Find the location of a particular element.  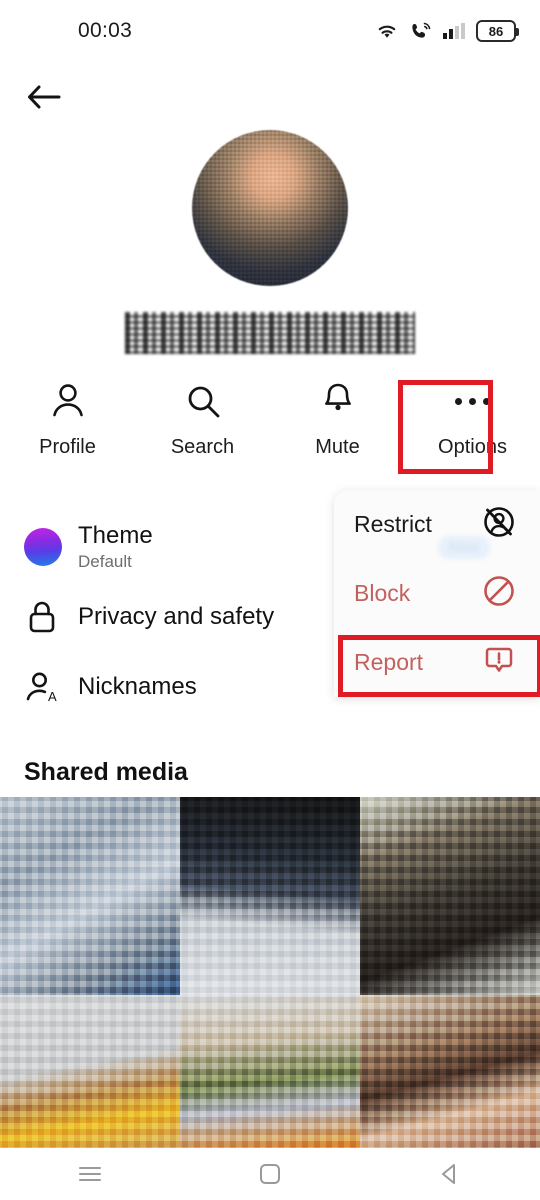

action-mute-label: Mute is located at coordinates (337, 447).